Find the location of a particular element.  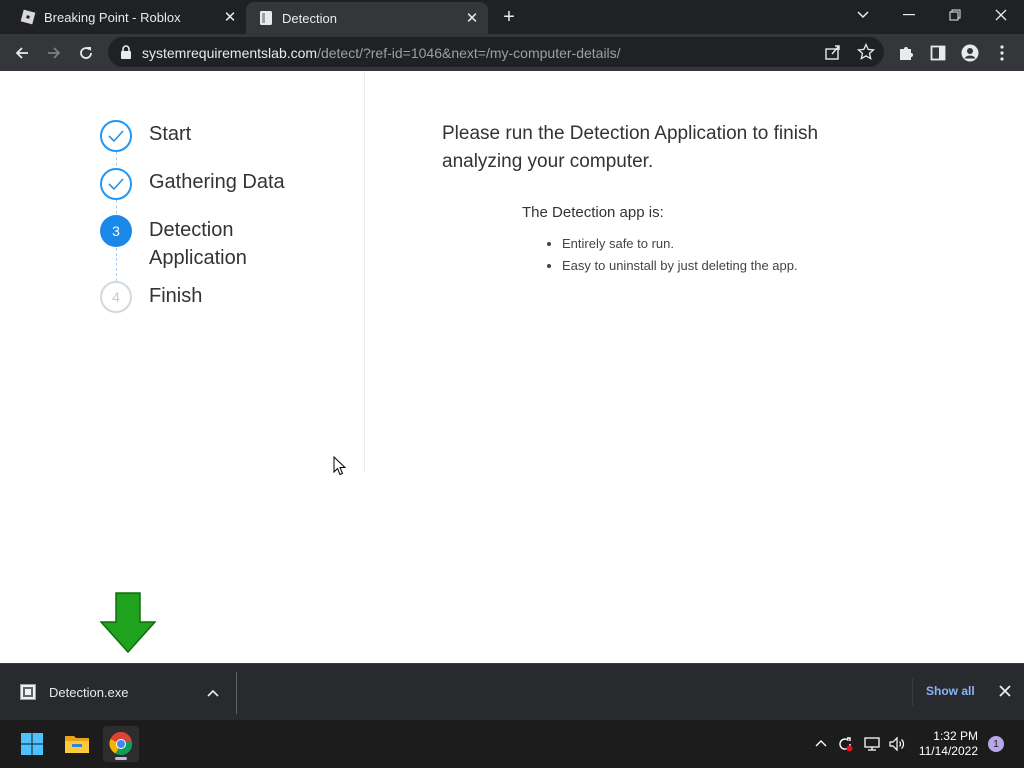

download-file-name: Detection.exe is located at coordinates (89, 692).